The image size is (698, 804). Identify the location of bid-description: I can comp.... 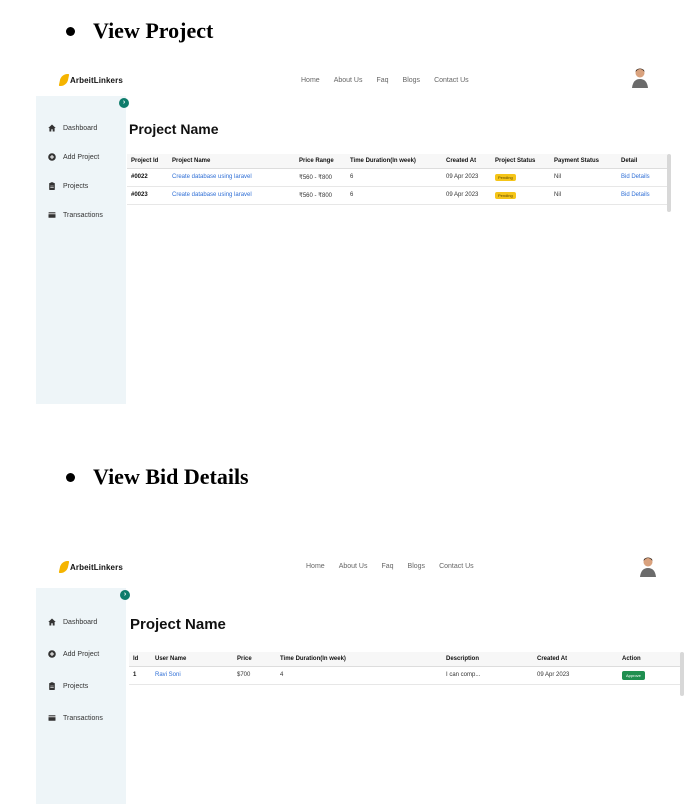
(487, 675).